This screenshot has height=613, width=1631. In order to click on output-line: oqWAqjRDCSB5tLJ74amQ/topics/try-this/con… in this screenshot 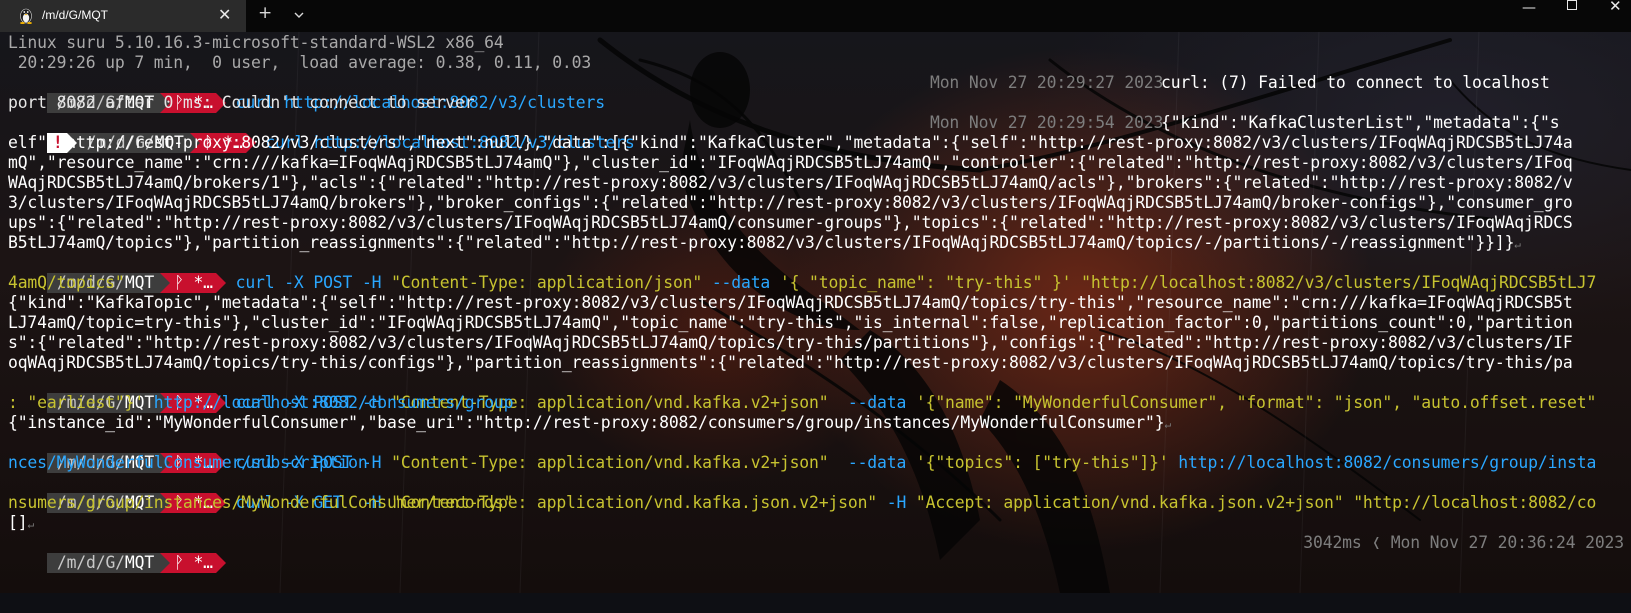, I will do `click(790, 362)`.